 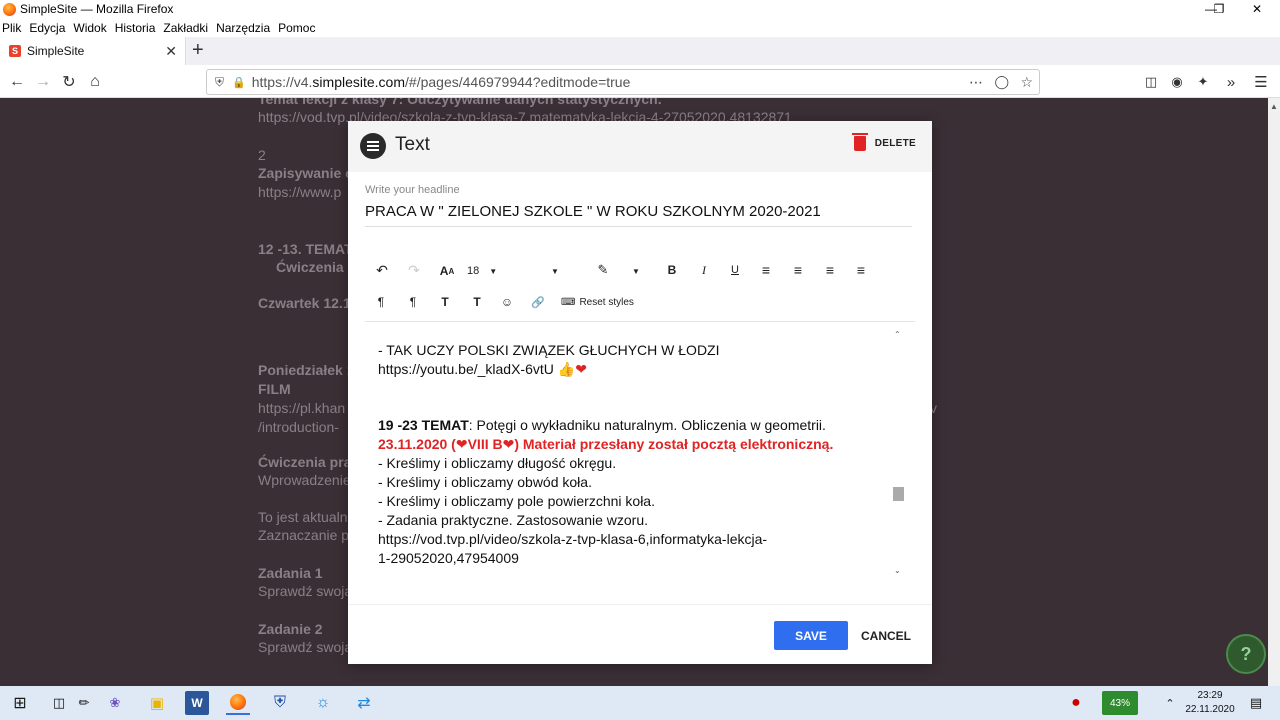 I want to click on teamviewer-icon: ⇄, so click(x=364, y=703).